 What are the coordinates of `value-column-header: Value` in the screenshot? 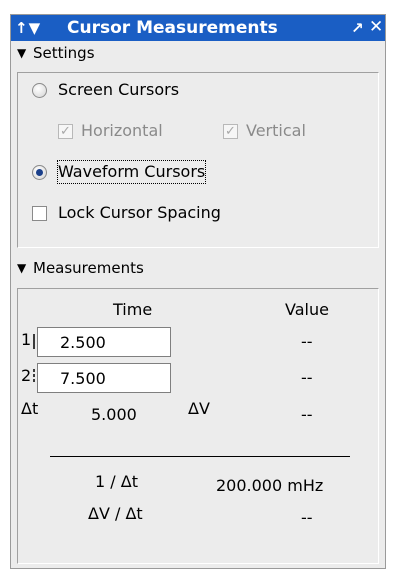 It's located at (307, 309).